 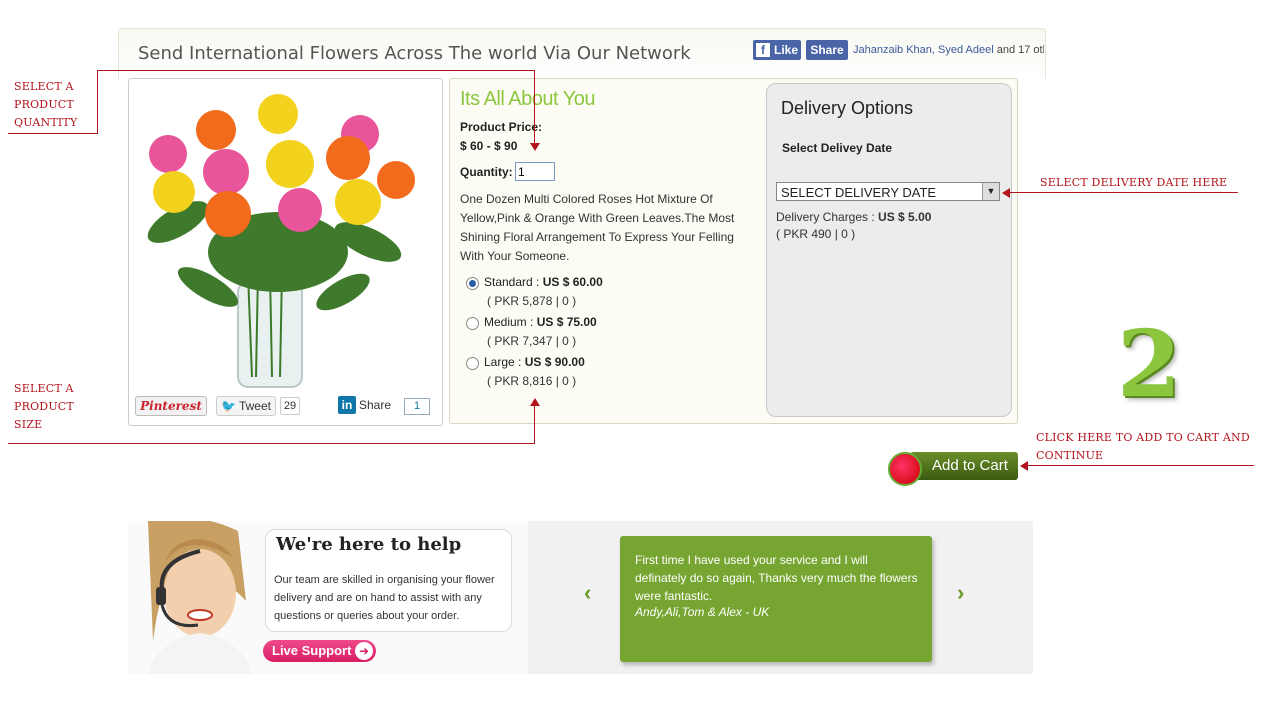 What do you see at coordinates (1134, 182) in the screenshot?
I see `annotation-delivery-date: Select delivery date here` at bounding box center [1134, 182].